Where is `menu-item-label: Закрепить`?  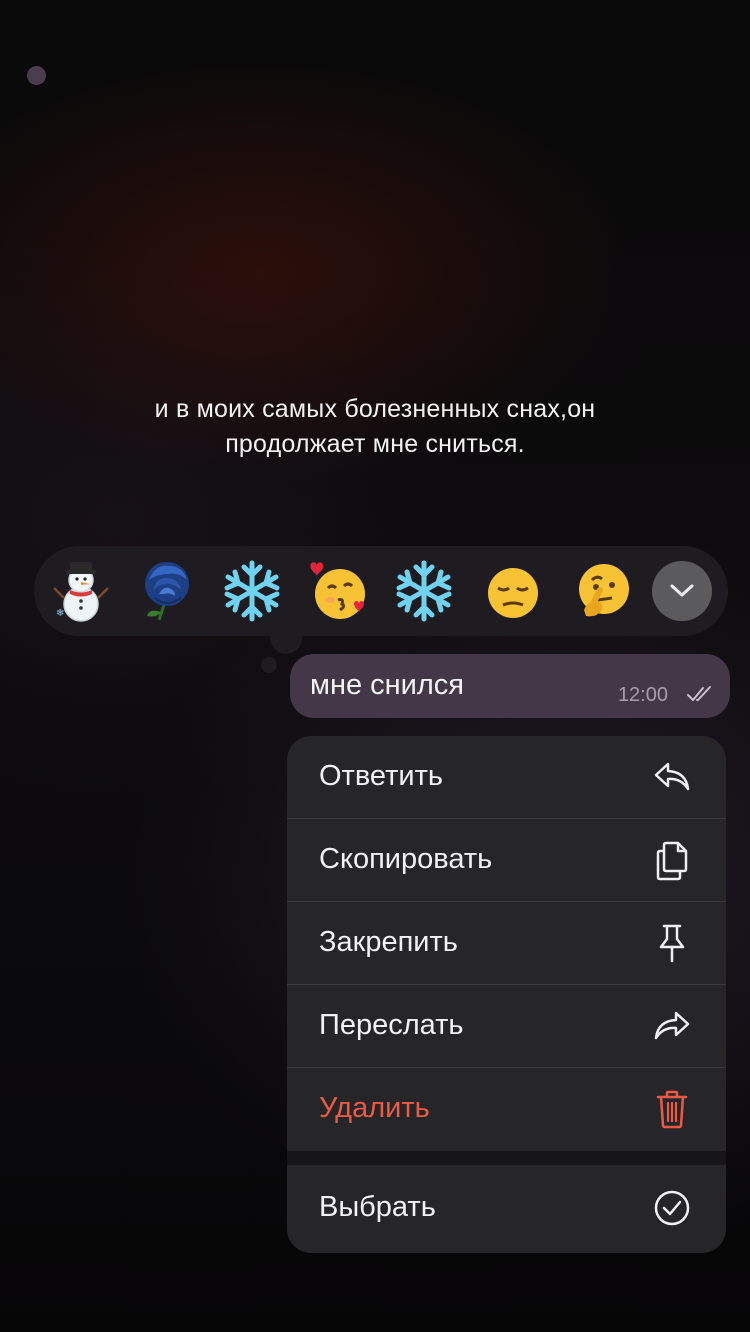 menu-item-label: Закрепить is located at coordinates (388, 942).